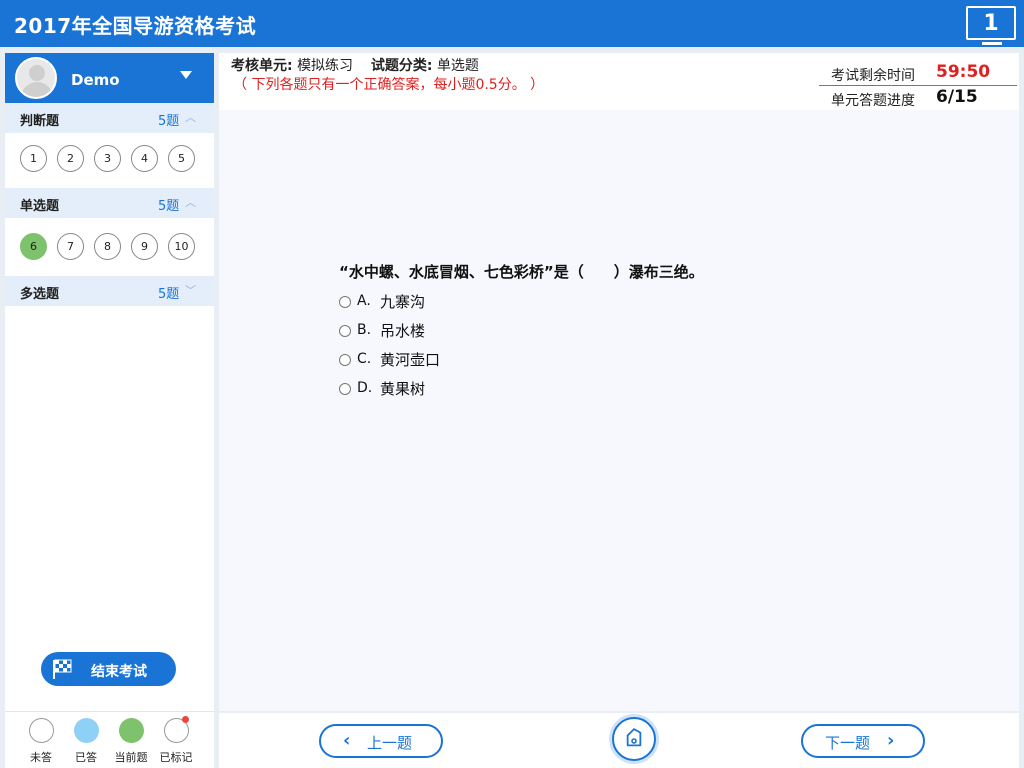  Describe the element at coordinates (86, 730) in the screenshot. I see `answered-dot-icon` at that location.